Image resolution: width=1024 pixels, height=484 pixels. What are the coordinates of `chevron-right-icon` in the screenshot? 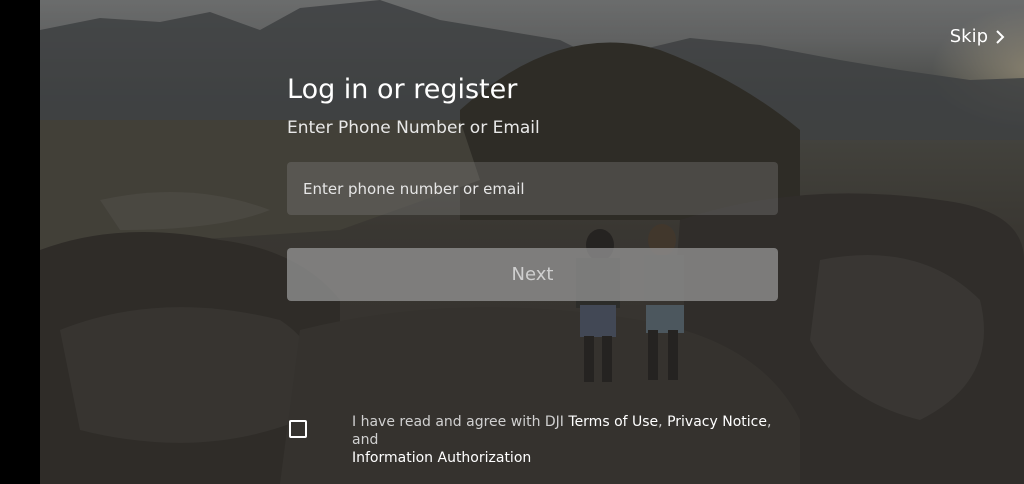 It's located at (1000, 36).